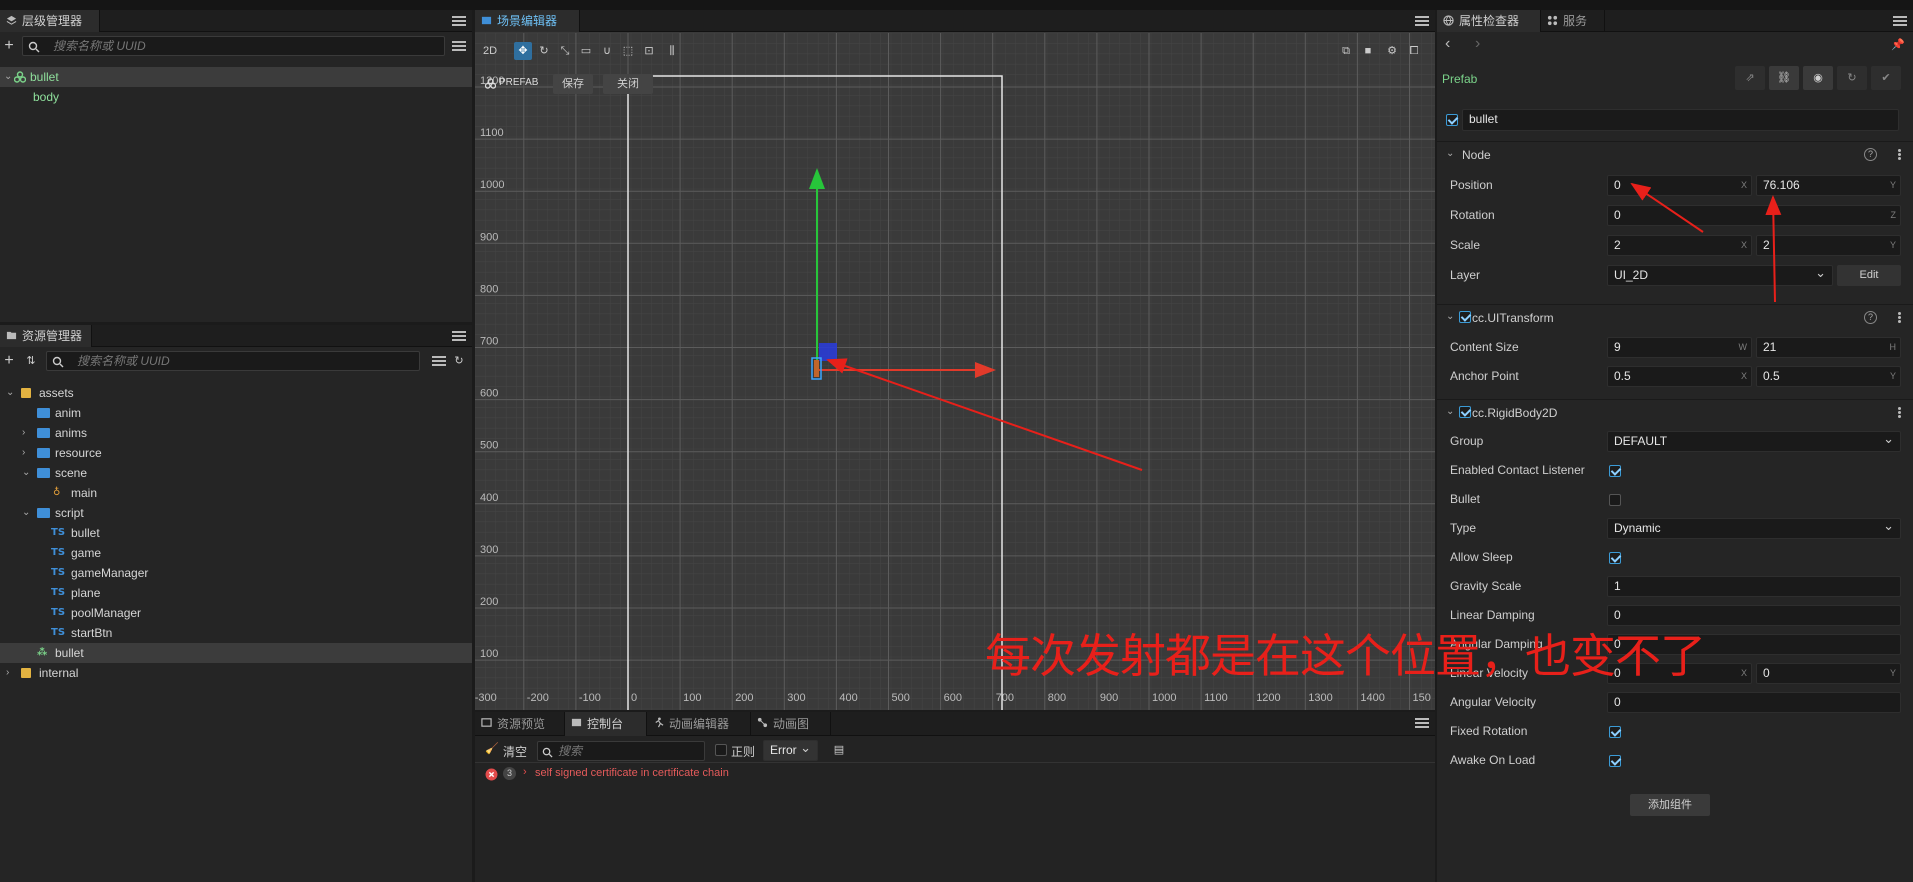 This screenshot has height=882, width=1913. Describe the element at coordinates (672, 51) in the screenshot. I see `snap-icon: ⫼` at that location.